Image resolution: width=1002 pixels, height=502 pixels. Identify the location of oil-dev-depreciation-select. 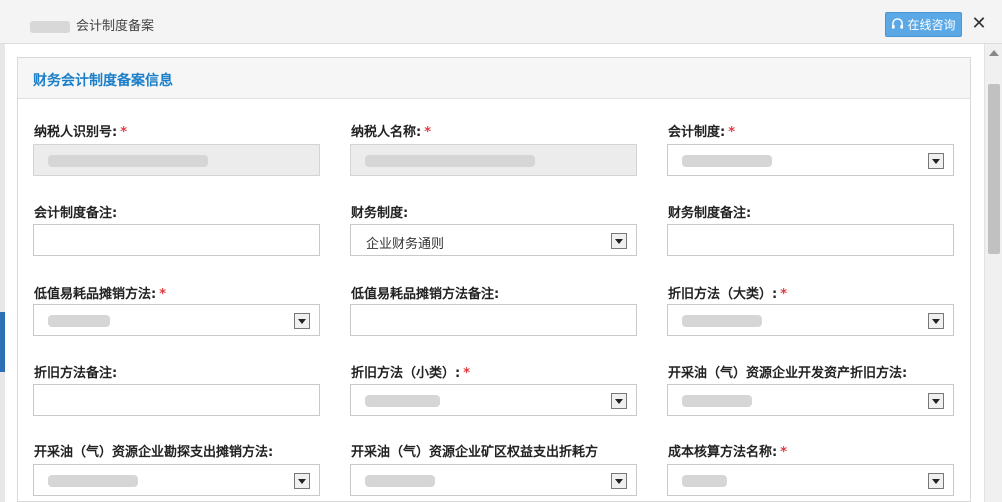
(810, 400).